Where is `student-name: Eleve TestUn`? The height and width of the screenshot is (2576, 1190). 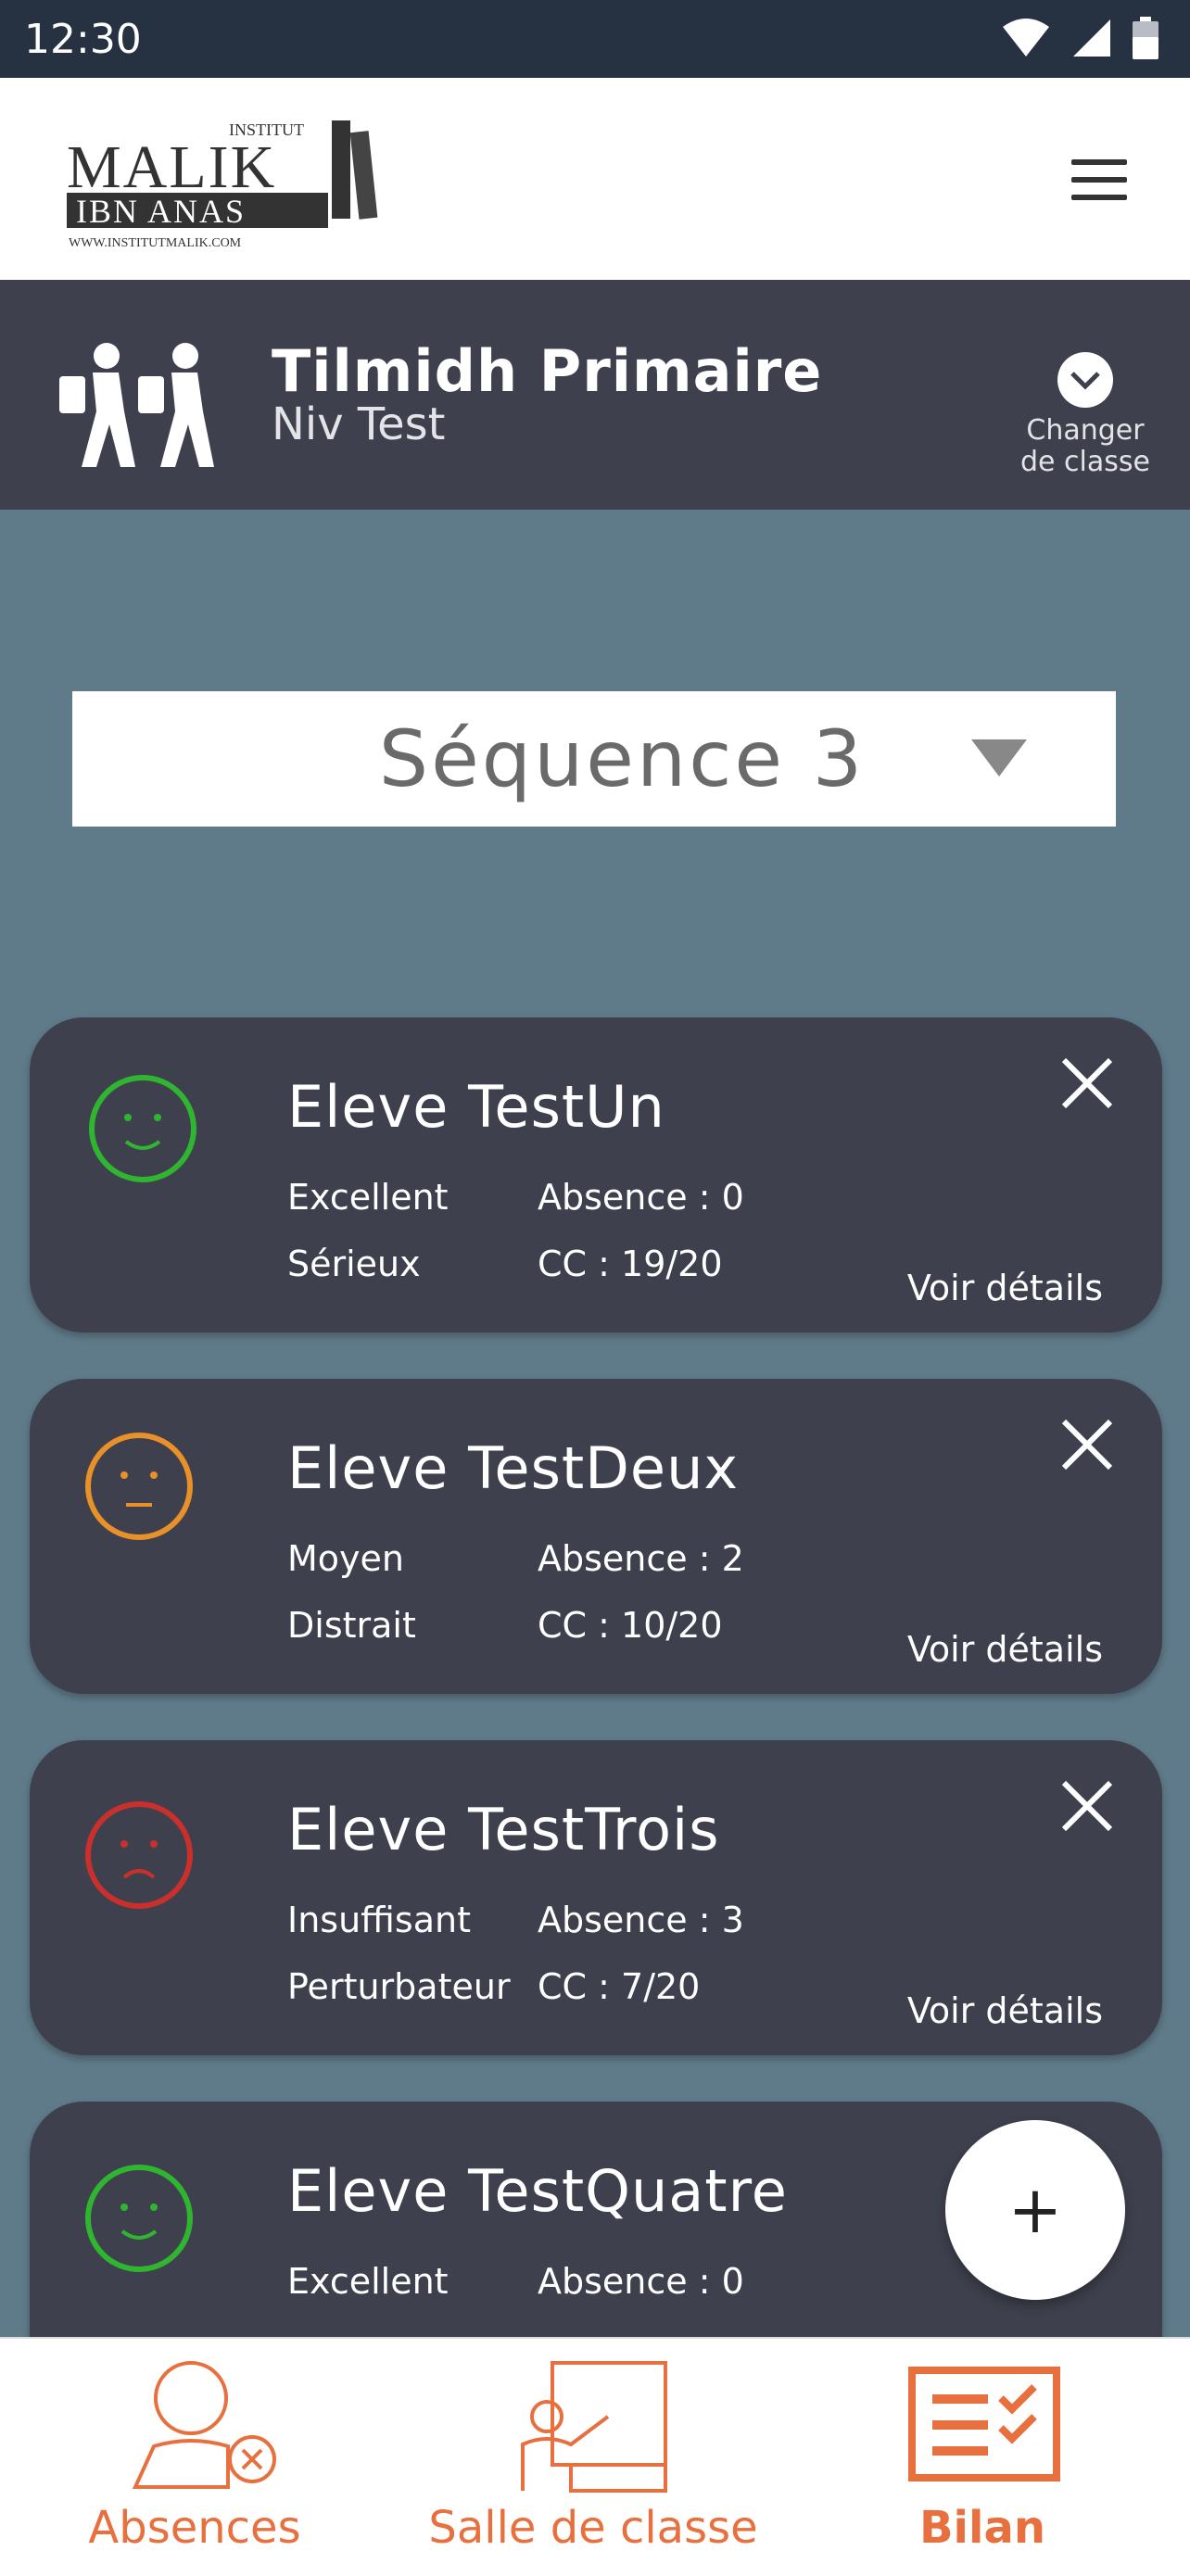
student-name: Eleve TestUn is located at coordinates (476, 1107).